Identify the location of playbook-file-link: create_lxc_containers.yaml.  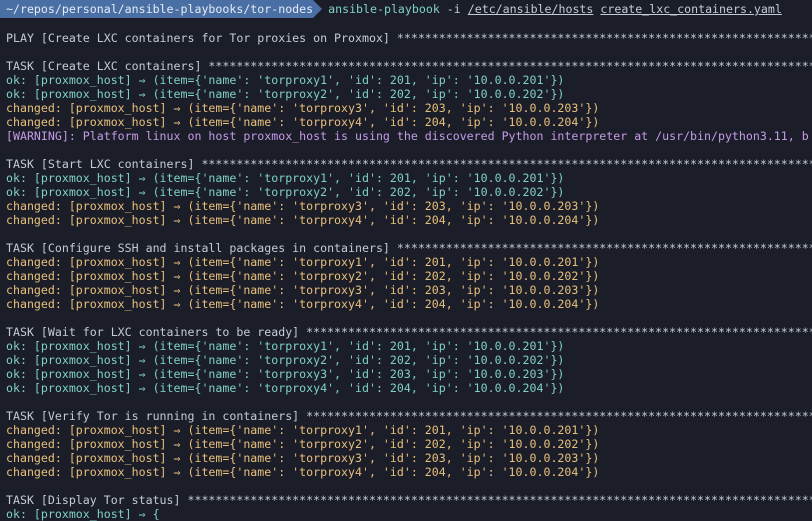
(690, 9).